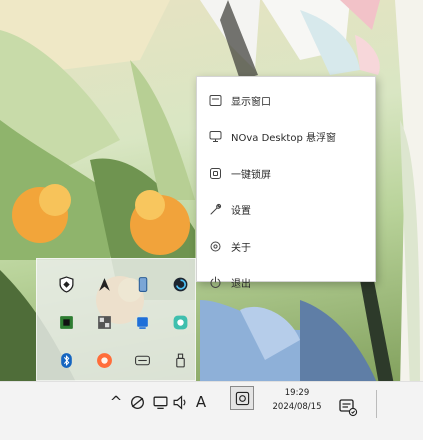  What do you see at coordinates (104, 360) in the screenshot?
I see `orange-circle-app-icon` at bounding box center [104, 360].